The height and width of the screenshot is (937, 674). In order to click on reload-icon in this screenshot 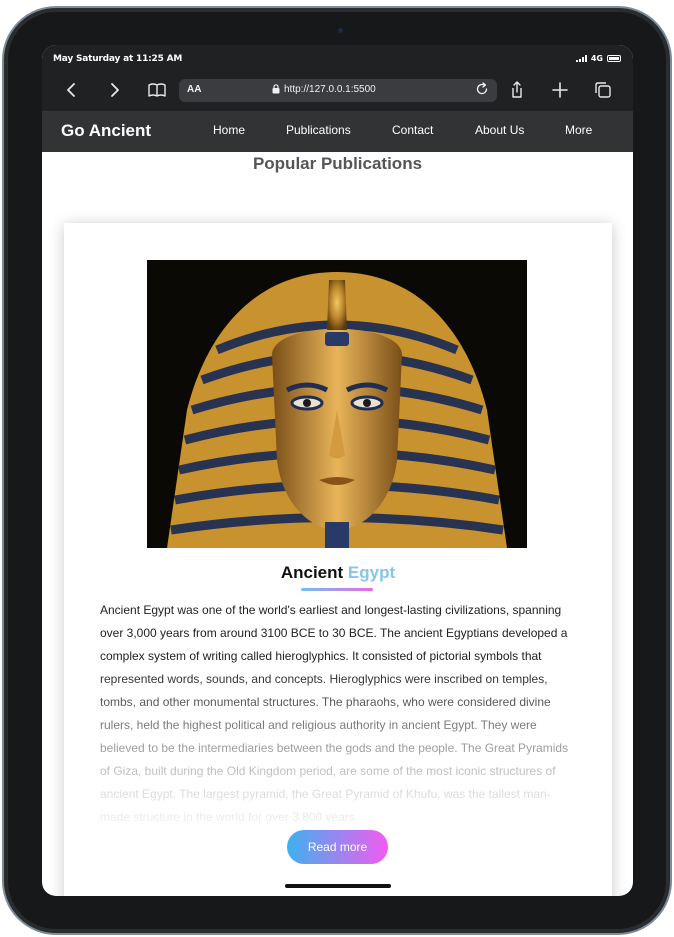, I will do `click(482, 90)`.